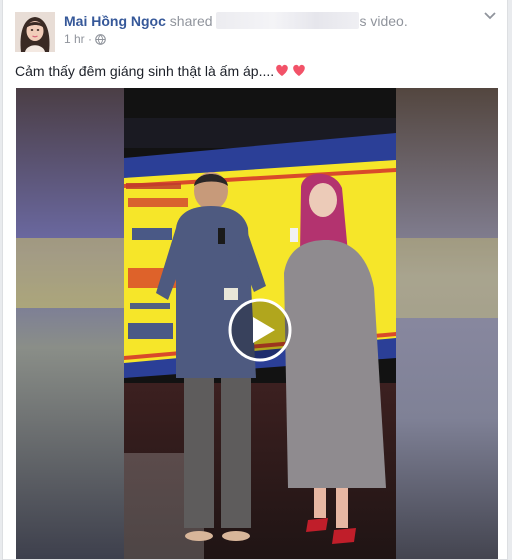 This screenshot has width=512, height=560. I want to click on post-header: Mai Hồng Ngọc shared s video., so click(274, 21).